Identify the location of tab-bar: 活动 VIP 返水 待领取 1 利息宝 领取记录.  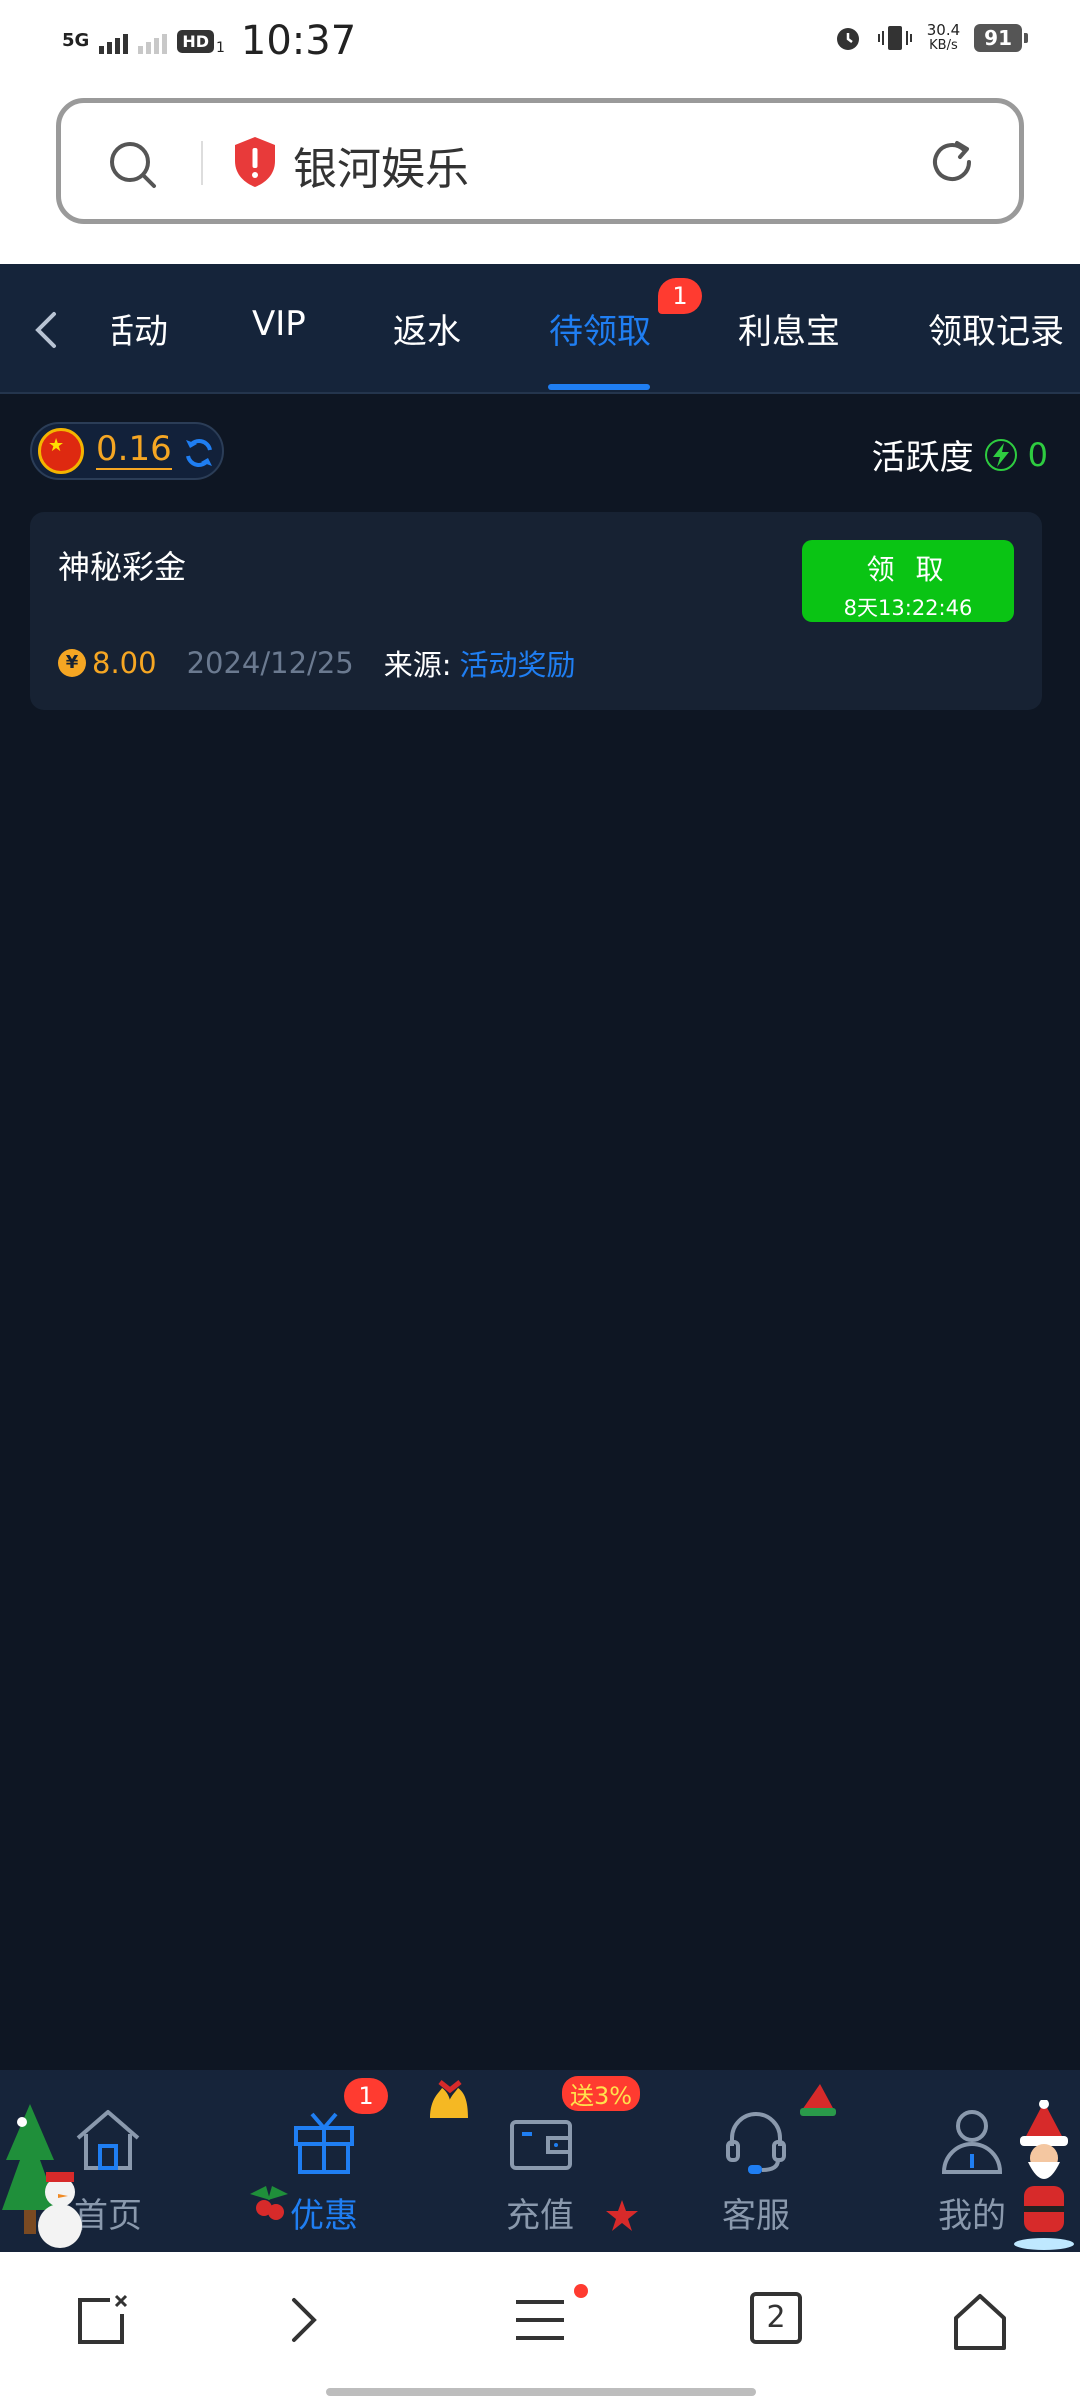
(540, 329).